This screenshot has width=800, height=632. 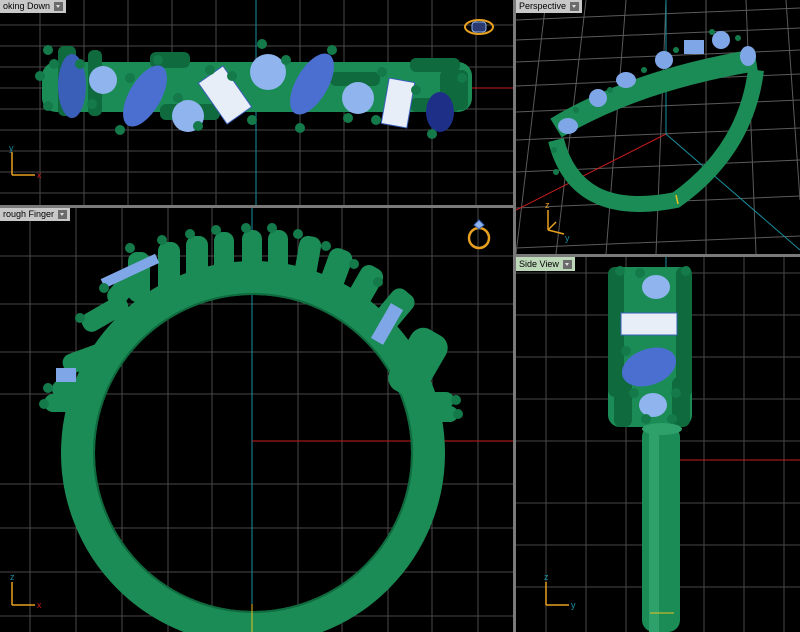 I want to click on viewport-tab-top: oking Down, so click(x=33, y=6).